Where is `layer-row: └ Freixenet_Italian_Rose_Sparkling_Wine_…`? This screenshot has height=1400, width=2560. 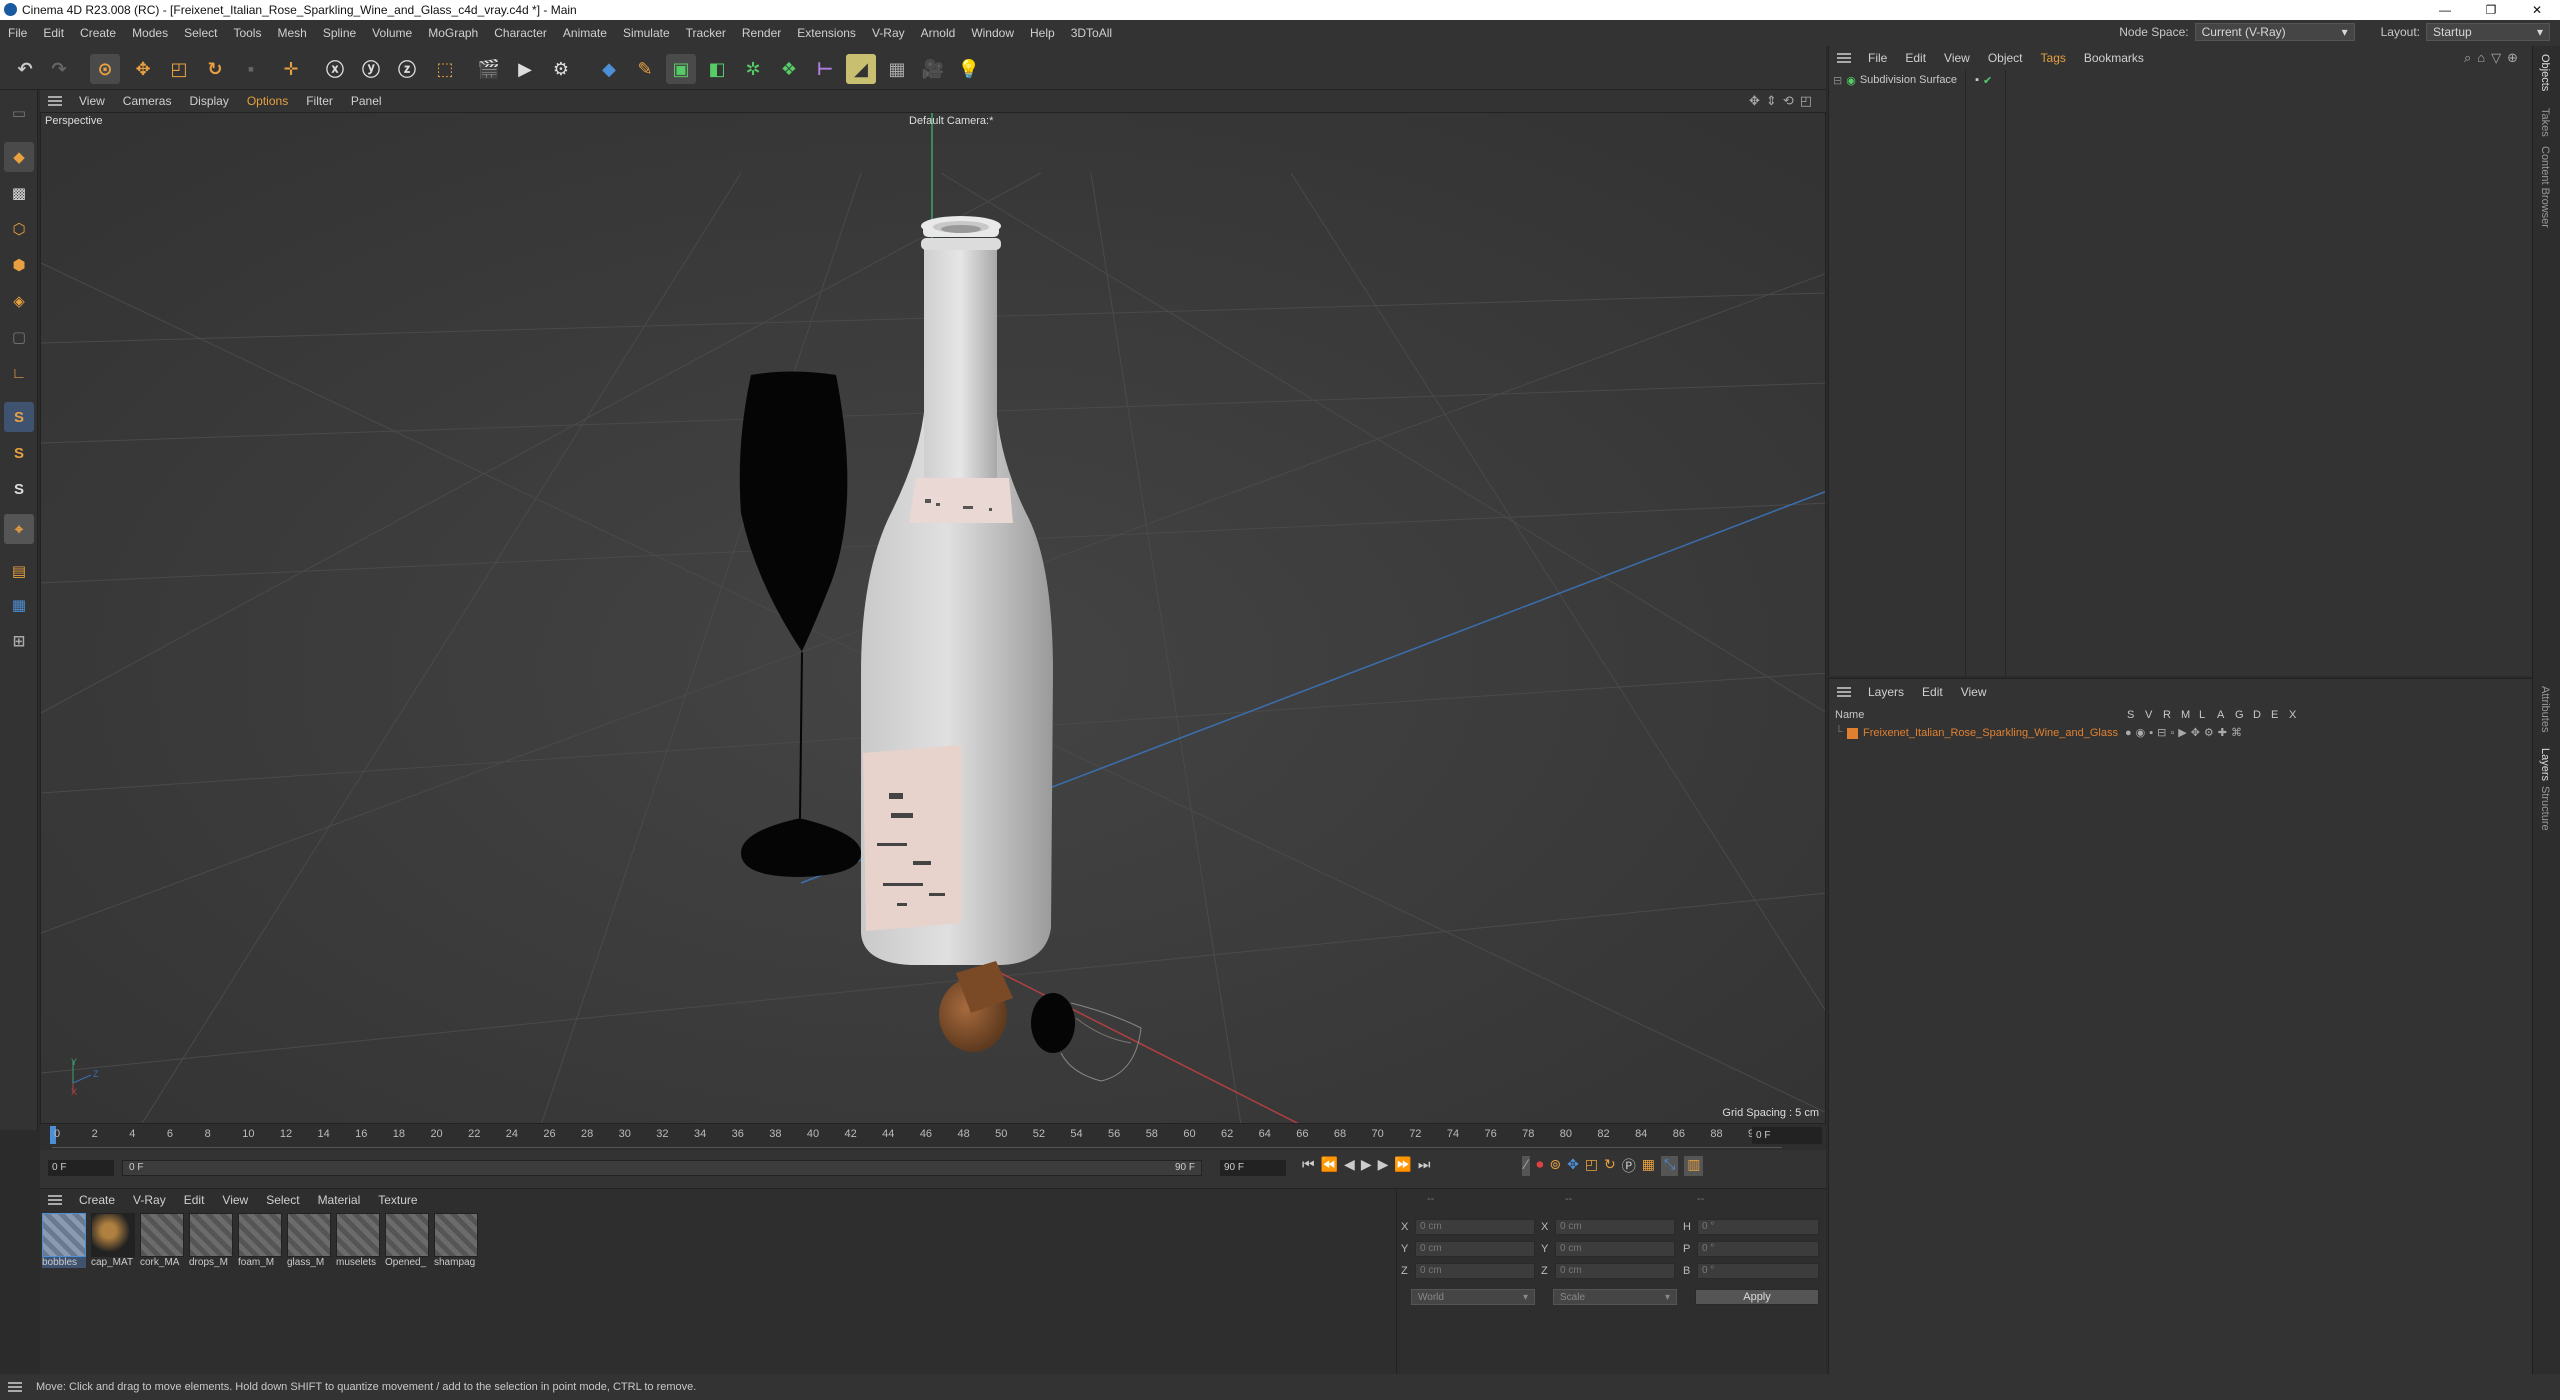
layer-row: └ Freixenet_Italian_Rose_Sparkling_Wine_… is located at coordinates (2181, 734).